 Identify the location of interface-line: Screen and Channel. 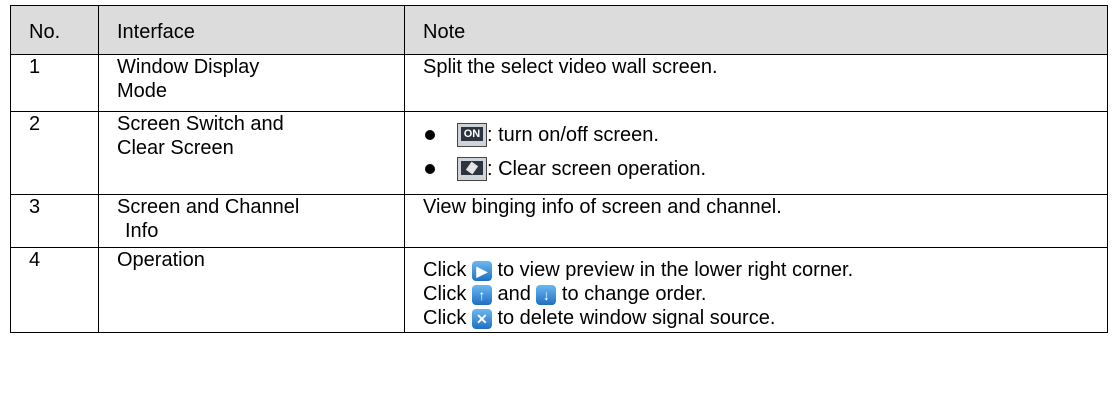
(208, 207).